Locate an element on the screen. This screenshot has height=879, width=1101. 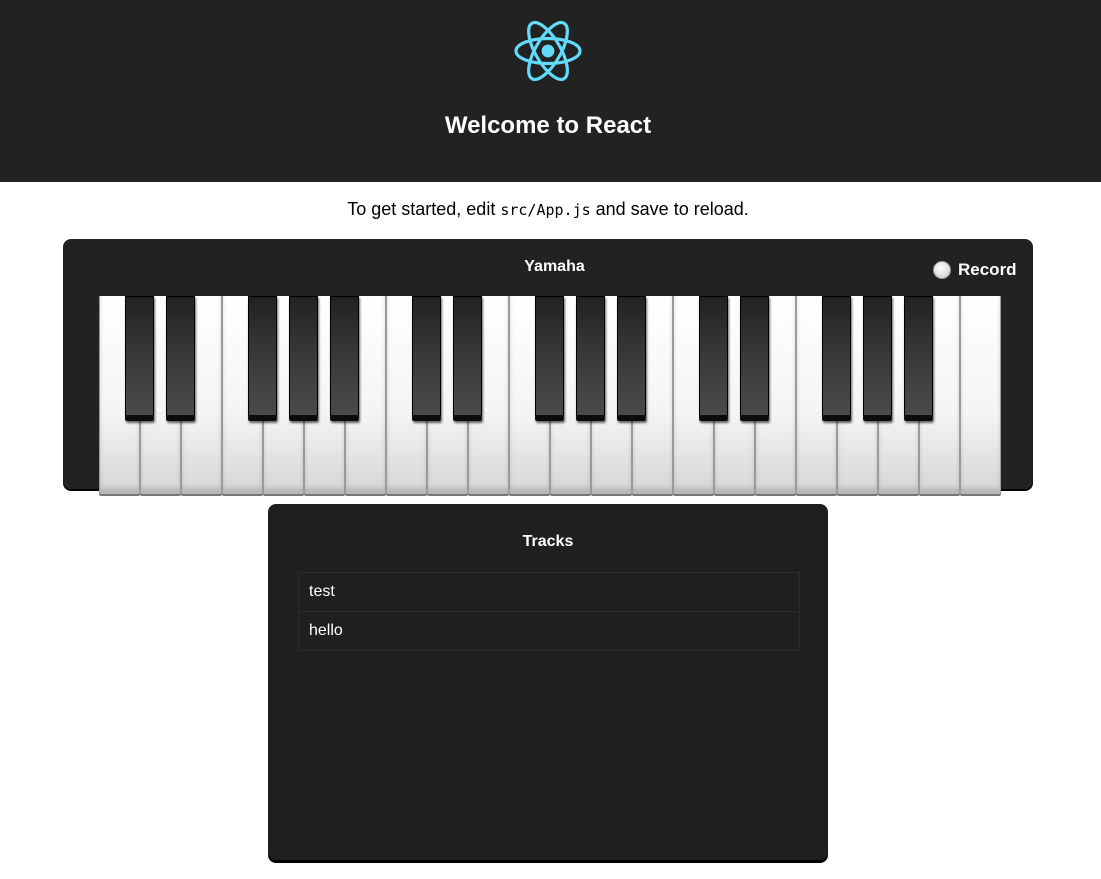
record-button: Record is located at coordinates (975, 270).